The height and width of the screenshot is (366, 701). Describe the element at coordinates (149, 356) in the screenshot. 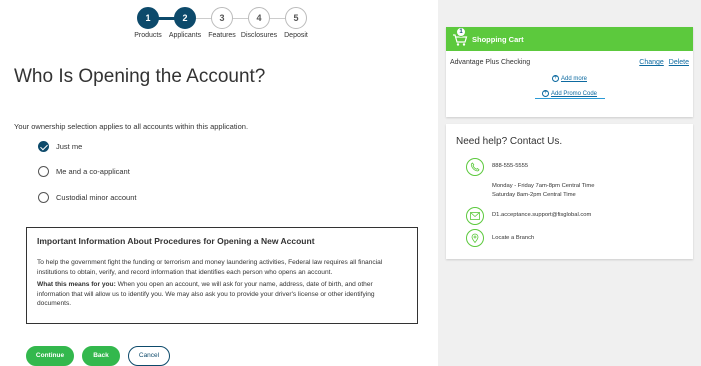

I see `cancel-button: Cancel` at that location.